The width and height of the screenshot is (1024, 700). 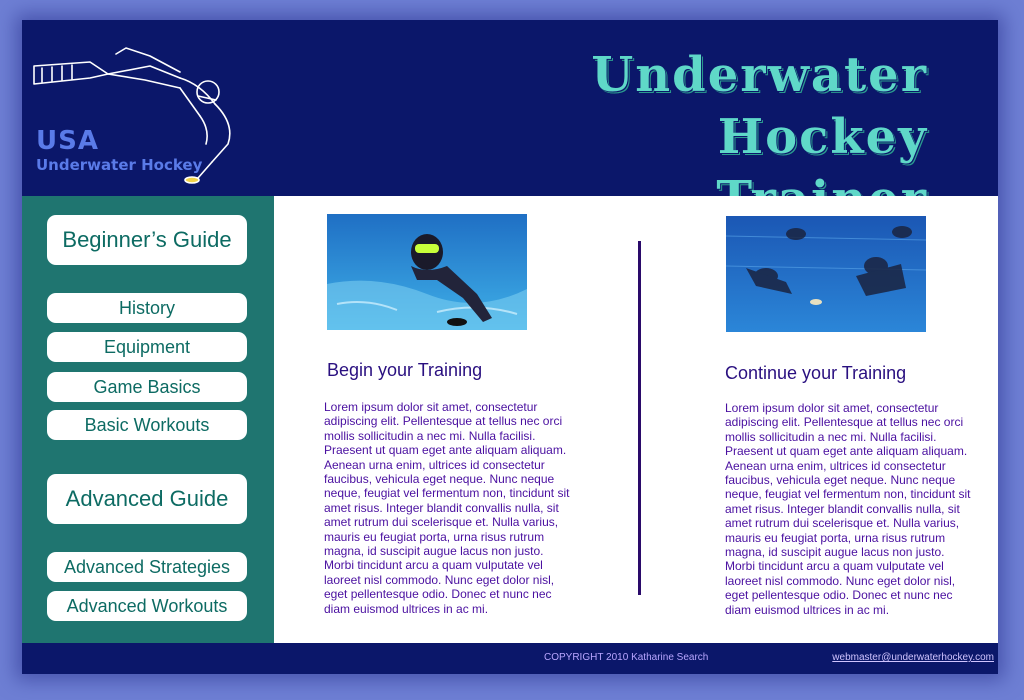 I want to click on nav-game-basics-button: Game Basics, so click(x=147, y=387).